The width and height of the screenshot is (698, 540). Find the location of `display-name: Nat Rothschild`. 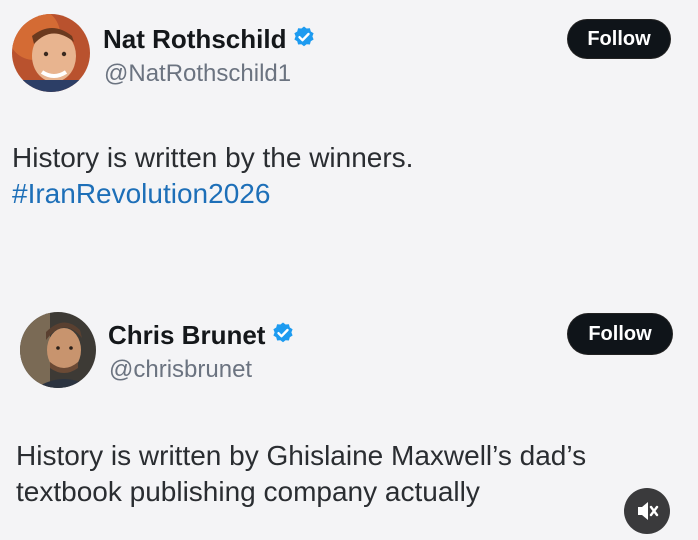

display-name: Nat Rothschild is located at coordinates (194, 39).